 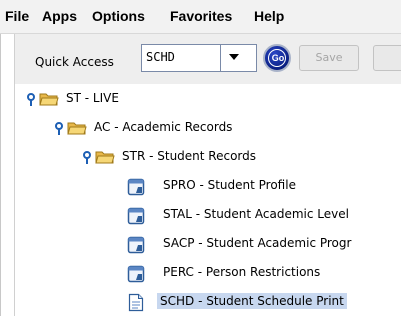 What do you see at coordinates (199, 58) in the screenshot?
I see `quick-access-combobox: SCHD` at bounding box center [199, 58].